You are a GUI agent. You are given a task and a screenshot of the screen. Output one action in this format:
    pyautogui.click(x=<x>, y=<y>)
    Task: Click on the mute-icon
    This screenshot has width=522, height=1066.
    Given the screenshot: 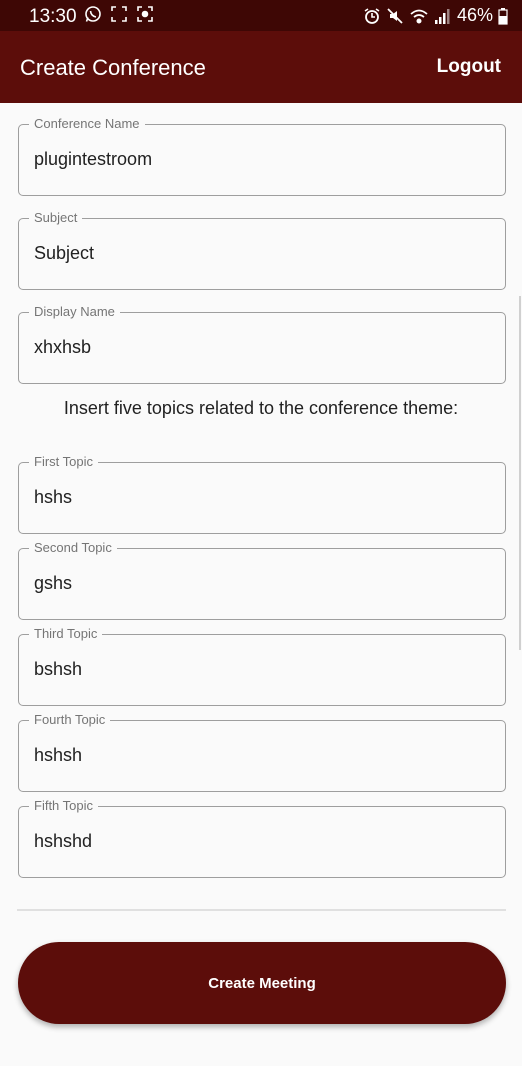 What is the action you would take?
    pyautogui.click(x=395, y=16)
    